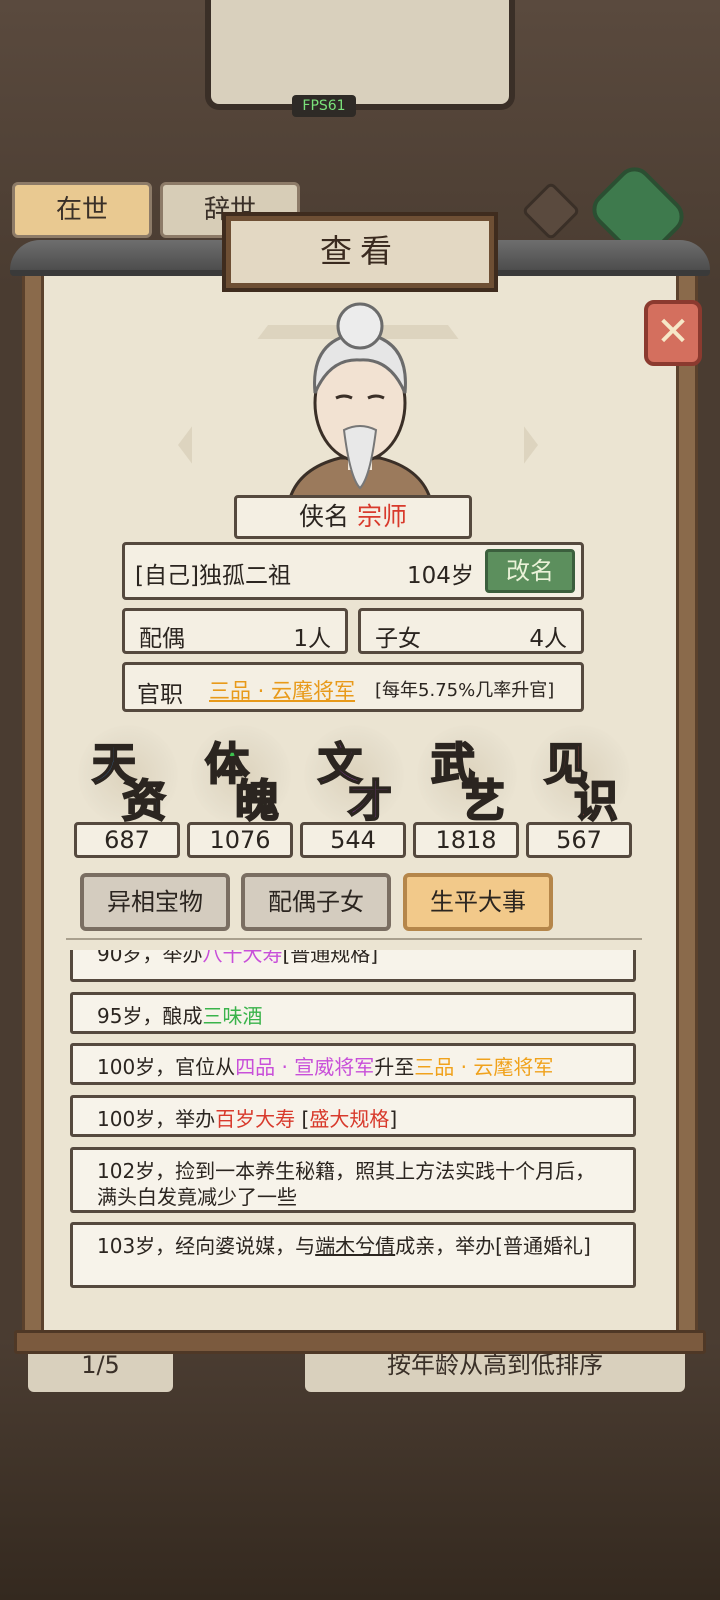 The image size is (720, 1600). Describe the element at coordinates (398, 639) in the screenshot. I see `children-label: 子女` at that location.